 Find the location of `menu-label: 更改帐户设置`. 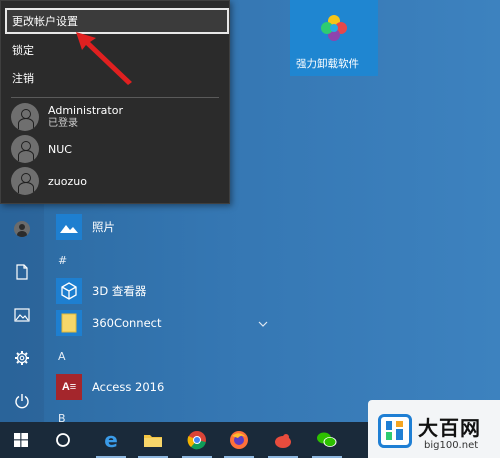

menu-label: 更改帐户设置 is located at coordinates (45, 21).